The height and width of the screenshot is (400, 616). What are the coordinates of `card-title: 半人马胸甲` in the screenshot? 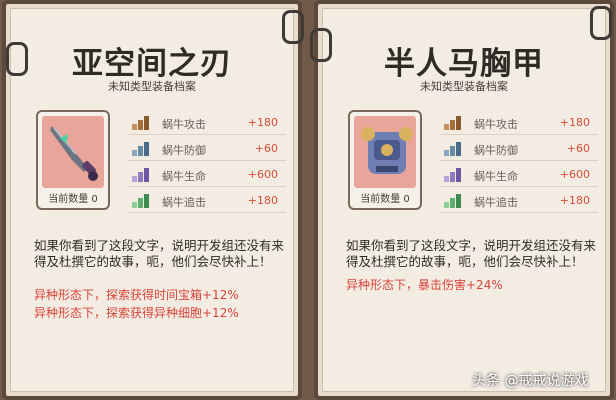 It's located at (464, 64).